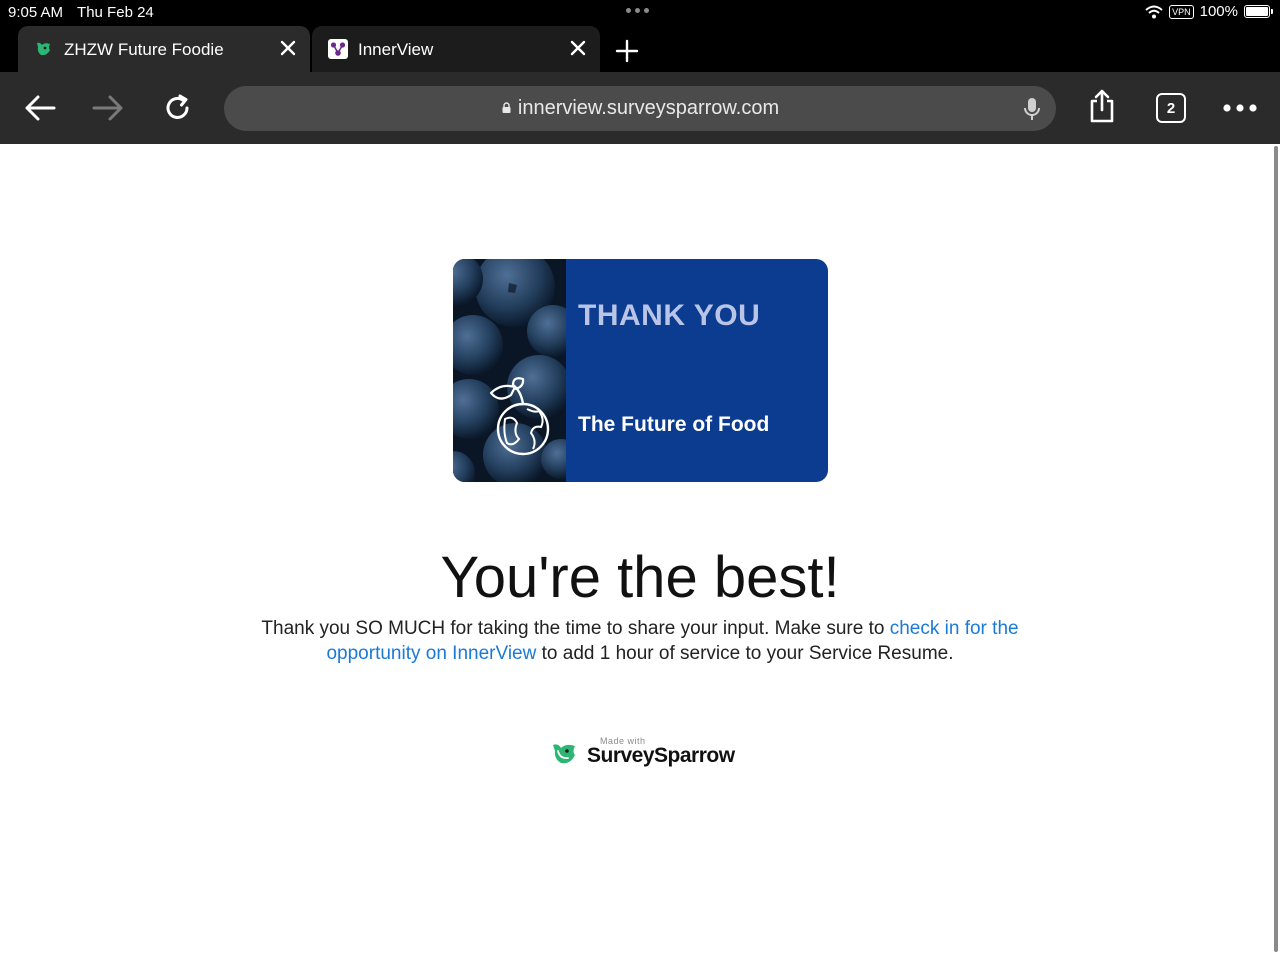 The height and width of the screenshot is (960, 1280). Describe the element at coordinates (637, 10) in the screenshot. I see `multitasking-dots-icon` at that location.